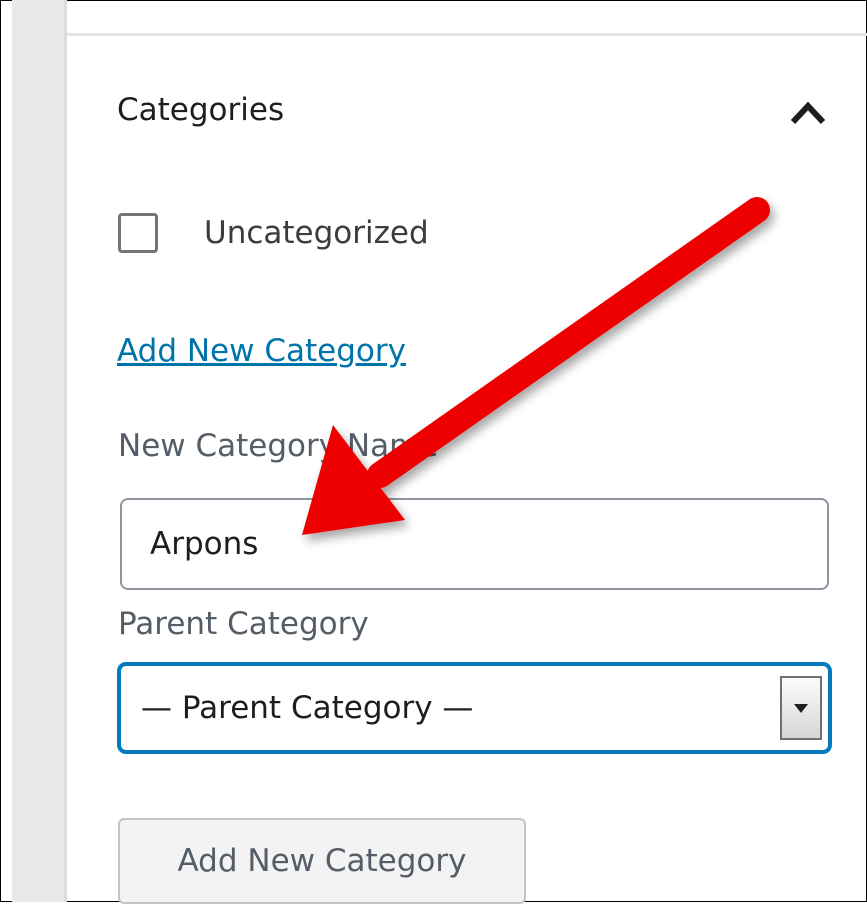  Describe the element at coordinates (138, 233) in the screenshot. I see `category-checkbox` at that location.